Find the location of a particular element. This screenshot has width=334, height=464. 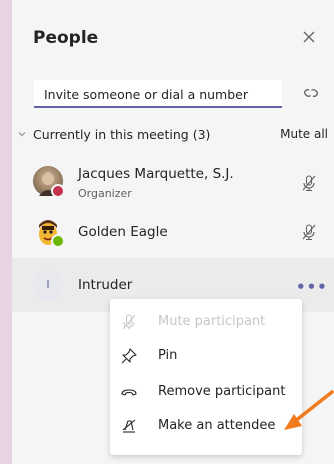

menu-item-label: Pin is located at coordinates (168, 355).